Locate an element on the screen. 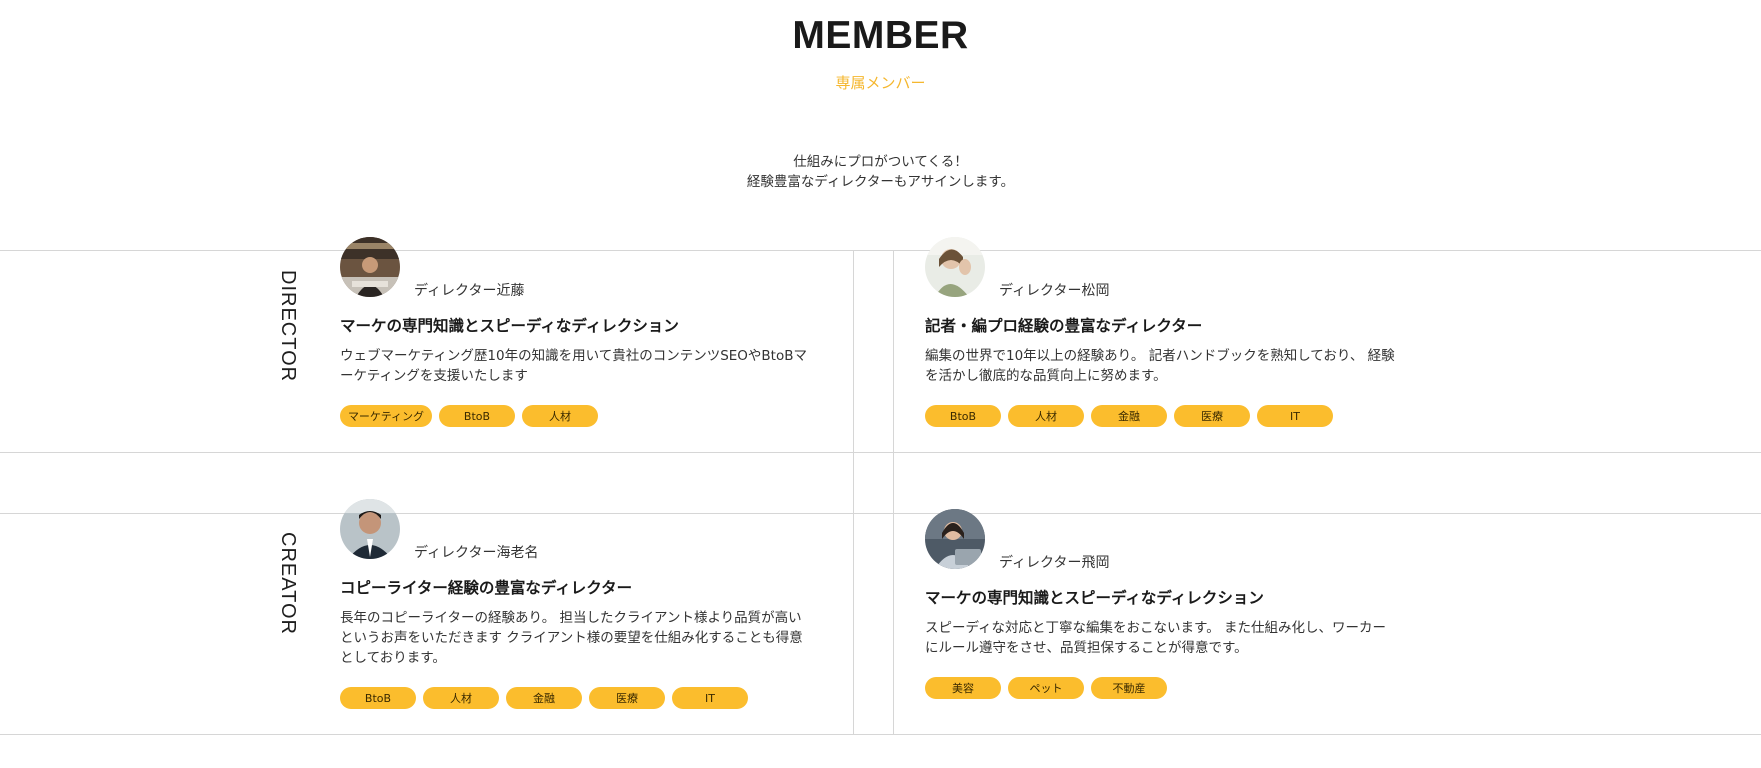  description-line: にルール遵守をさせ、品質担保することが得意です。 is located at coordinates (1086, 648).